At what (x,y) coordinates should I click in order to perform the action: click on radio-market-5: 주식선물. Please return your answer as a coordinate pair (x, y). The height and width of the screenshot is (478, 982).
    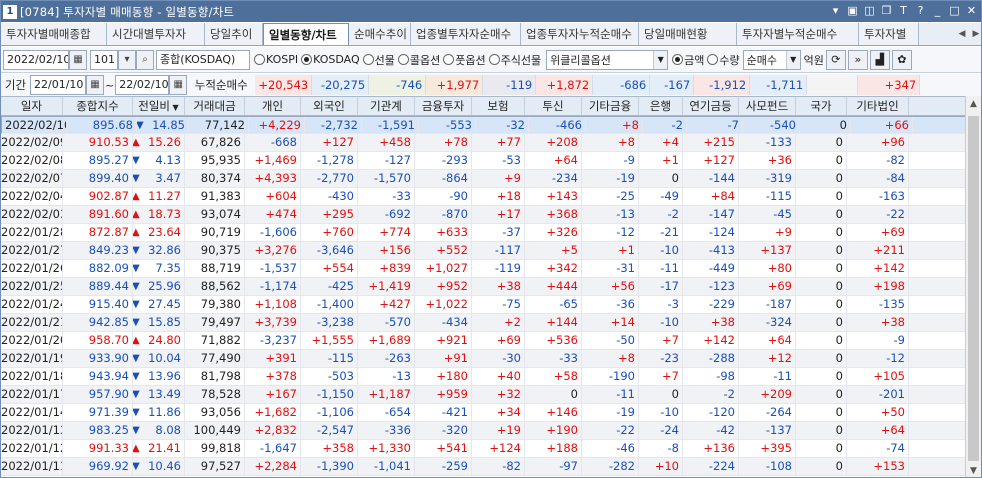
    Looking at the image, I should click on (514, 60).